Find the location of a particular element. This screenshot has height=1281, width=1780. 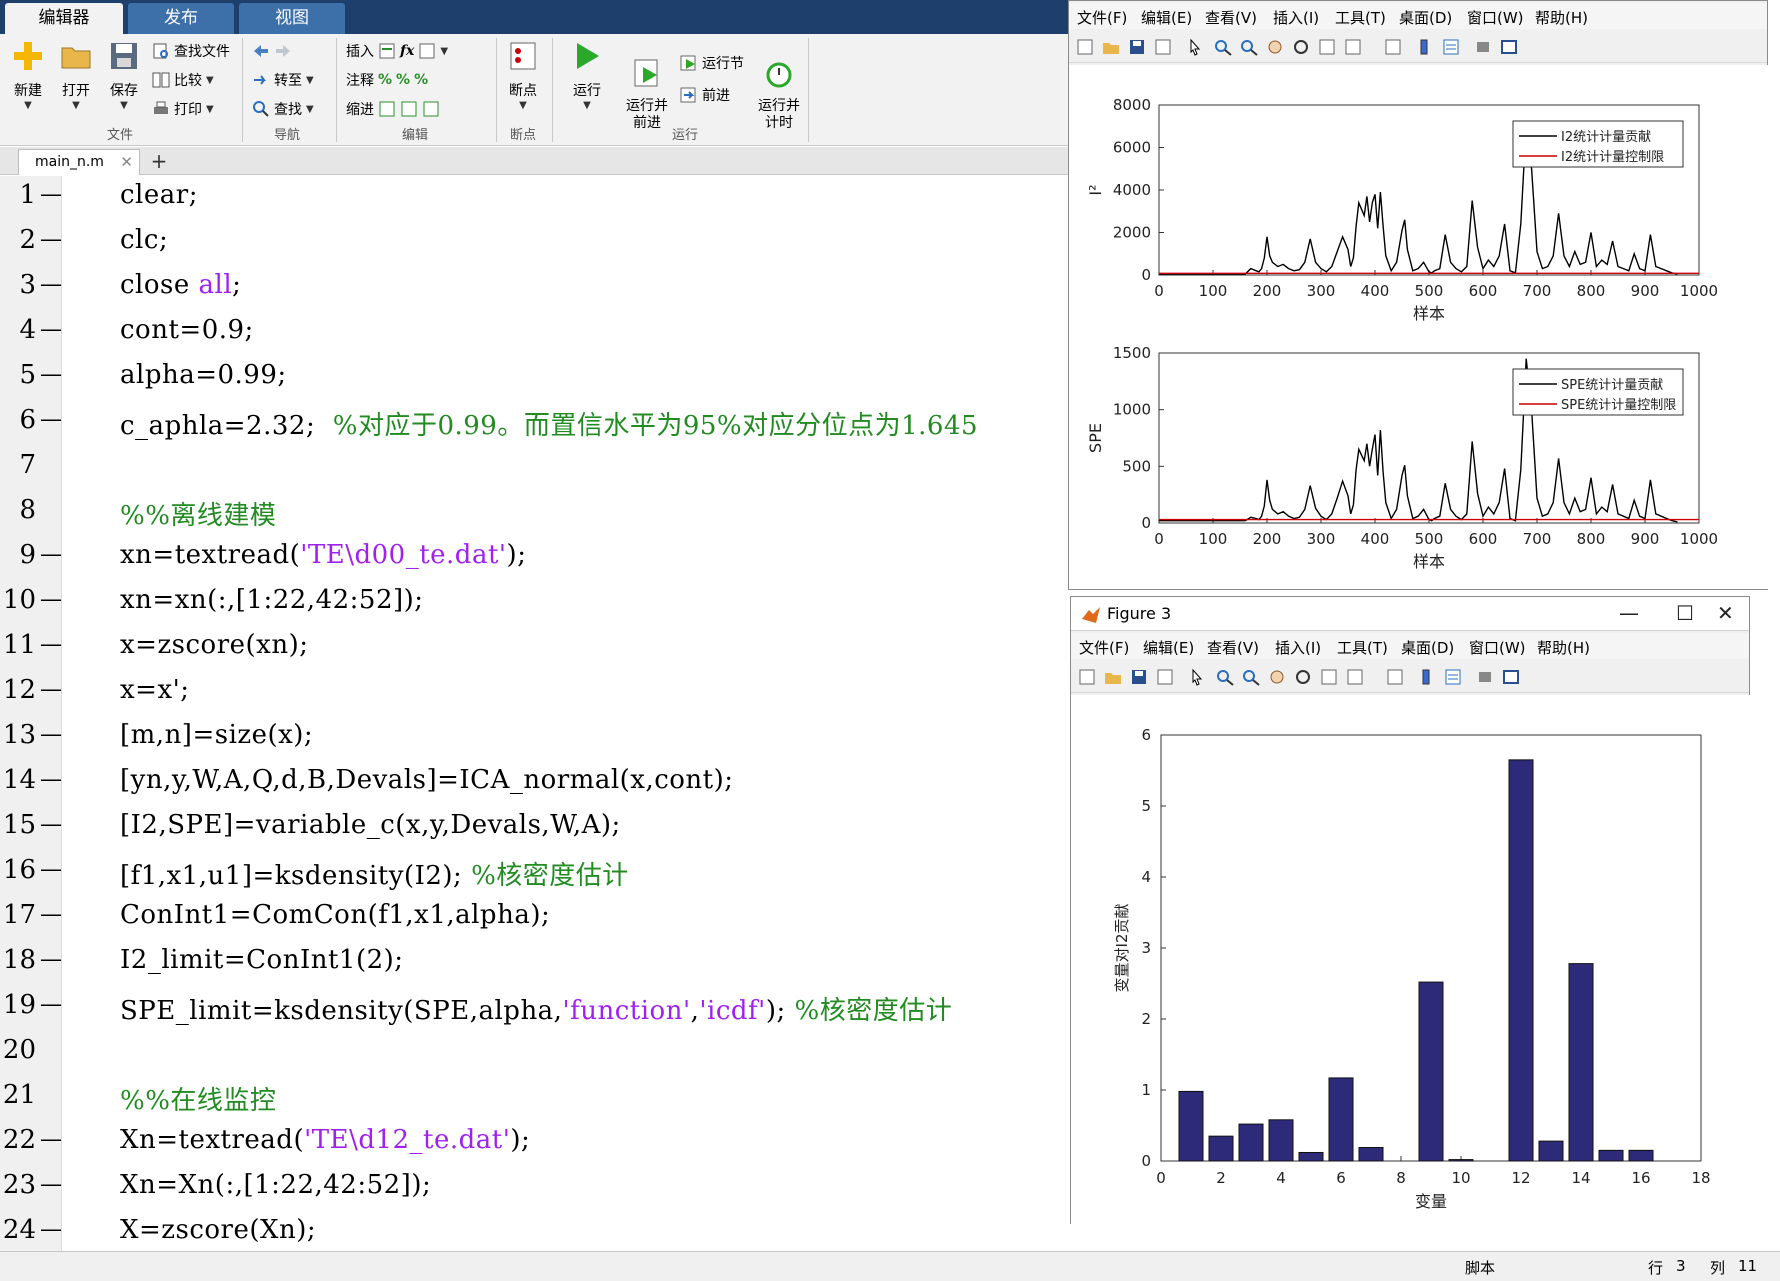

file-tab-main: main_n.m ✕ is located at coordinates (79, 162).